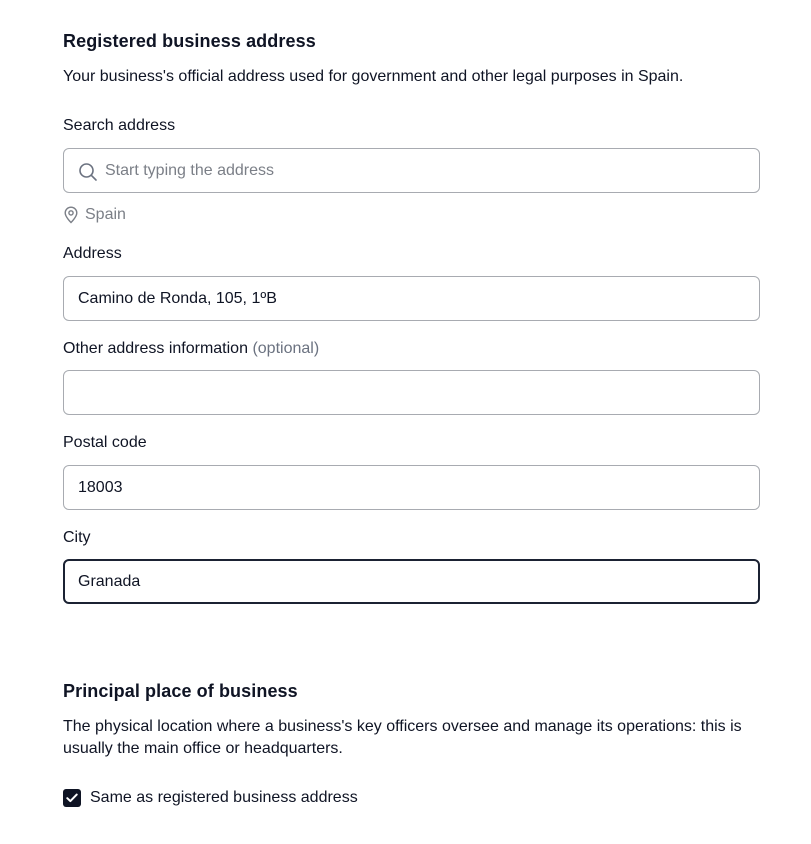  What do you see at coordinates (408, 487) in the screenshot?
I see `postal-code-input` at bounding box center [408, 487].